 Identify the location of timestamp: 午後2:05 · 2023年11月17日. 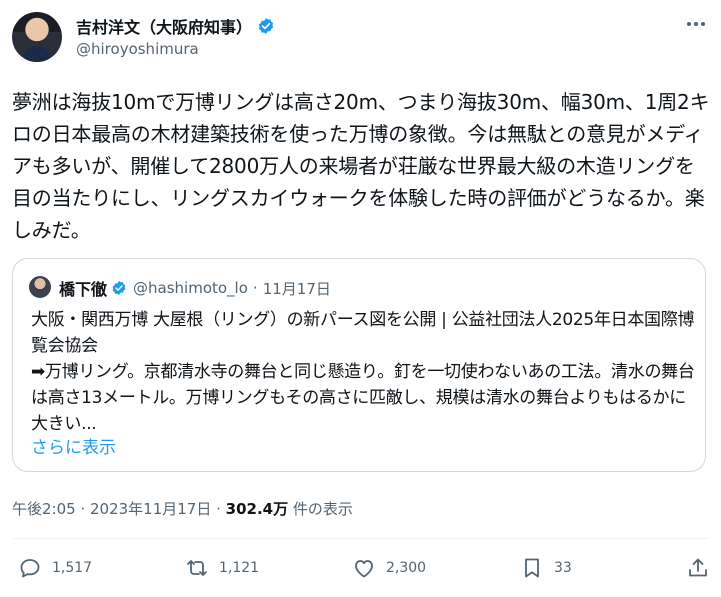
(111, 509).